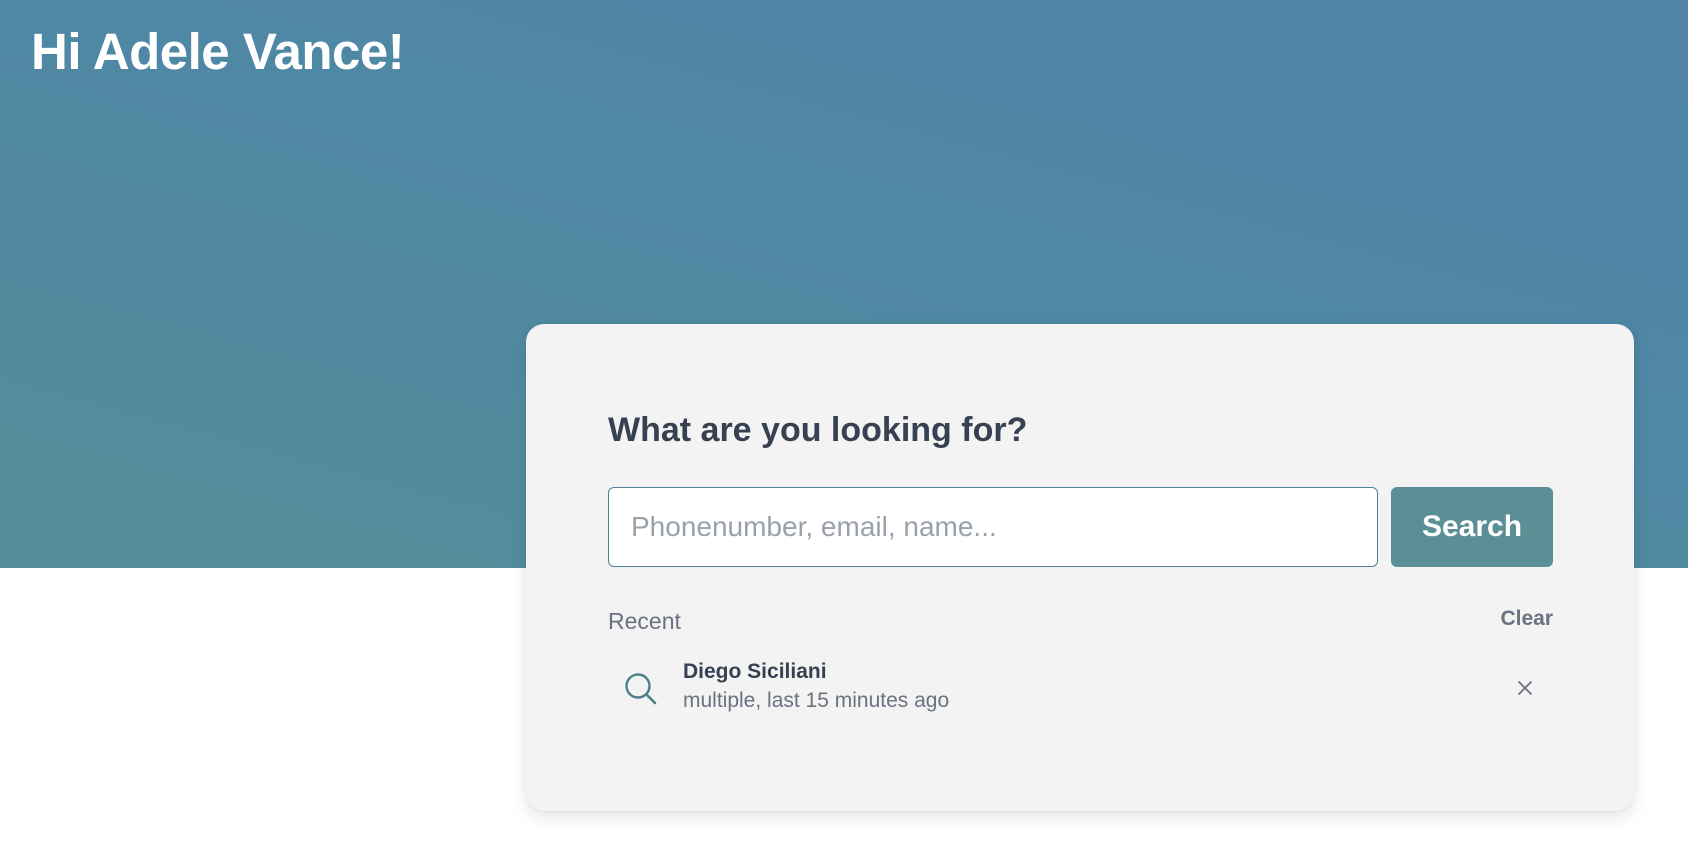 The width and height of the screenshot is (1688, 856). Describe the element at coordinates (818, 430) in the screenshot. I see `search-card-title: What are you looking for?` at that location.